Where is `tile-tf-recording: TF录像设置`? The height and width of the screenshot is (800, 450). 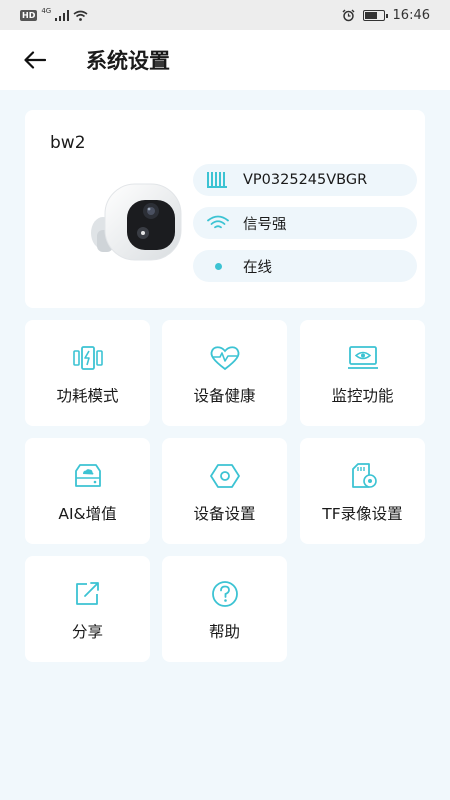
tile-tf-recording: TF录像设置 is located at coordinates (362, 491).